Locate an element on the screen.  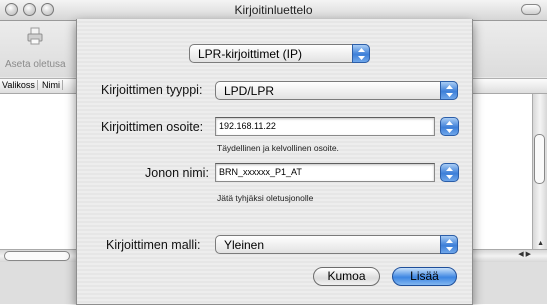
title-bar: Kirjoitinluettelo is located at coordinates (273, 10).